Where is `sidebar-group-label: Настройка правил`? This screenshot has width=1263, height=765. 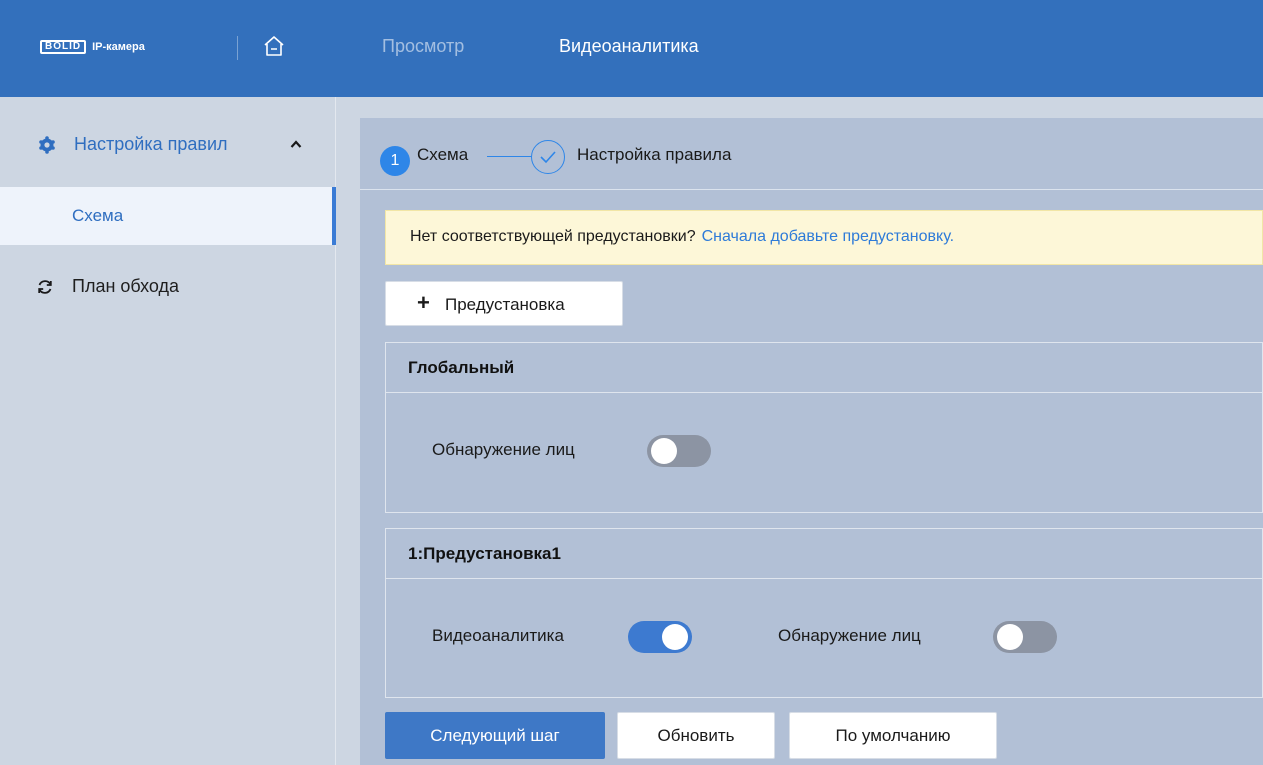
sidebar-group-label: Настройка правил is located at coordinates (151, 144).